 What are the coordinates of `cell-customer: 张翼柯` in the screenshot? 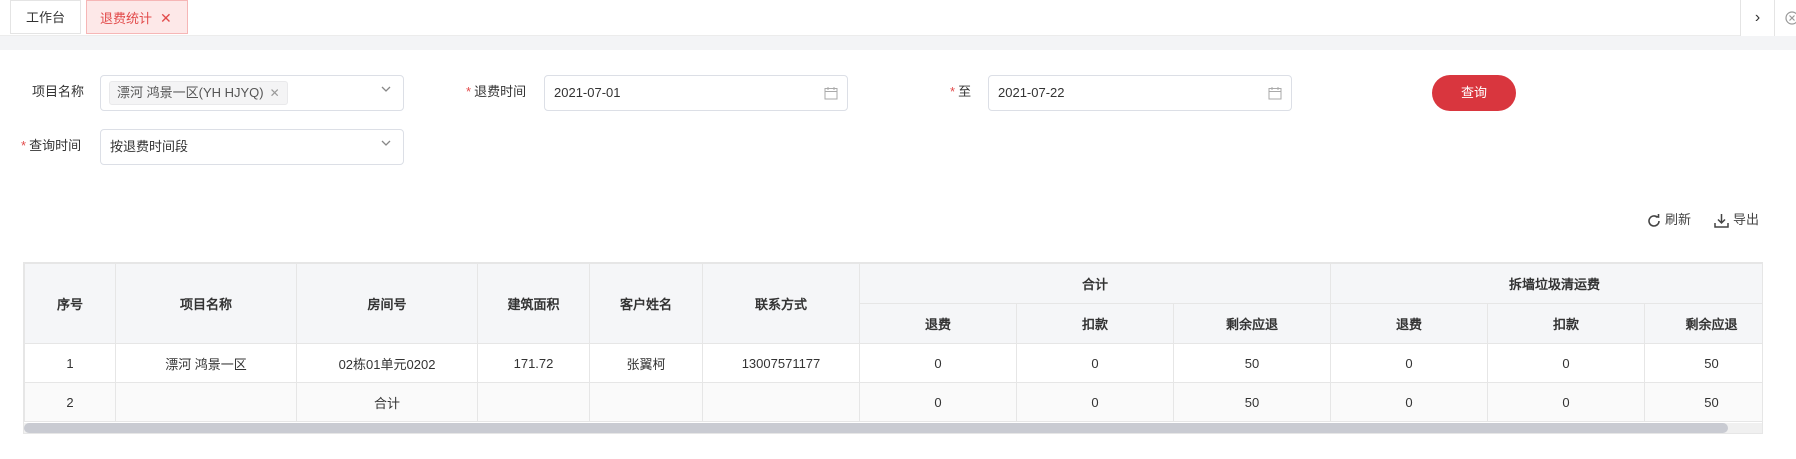 It's located at (646, 363).